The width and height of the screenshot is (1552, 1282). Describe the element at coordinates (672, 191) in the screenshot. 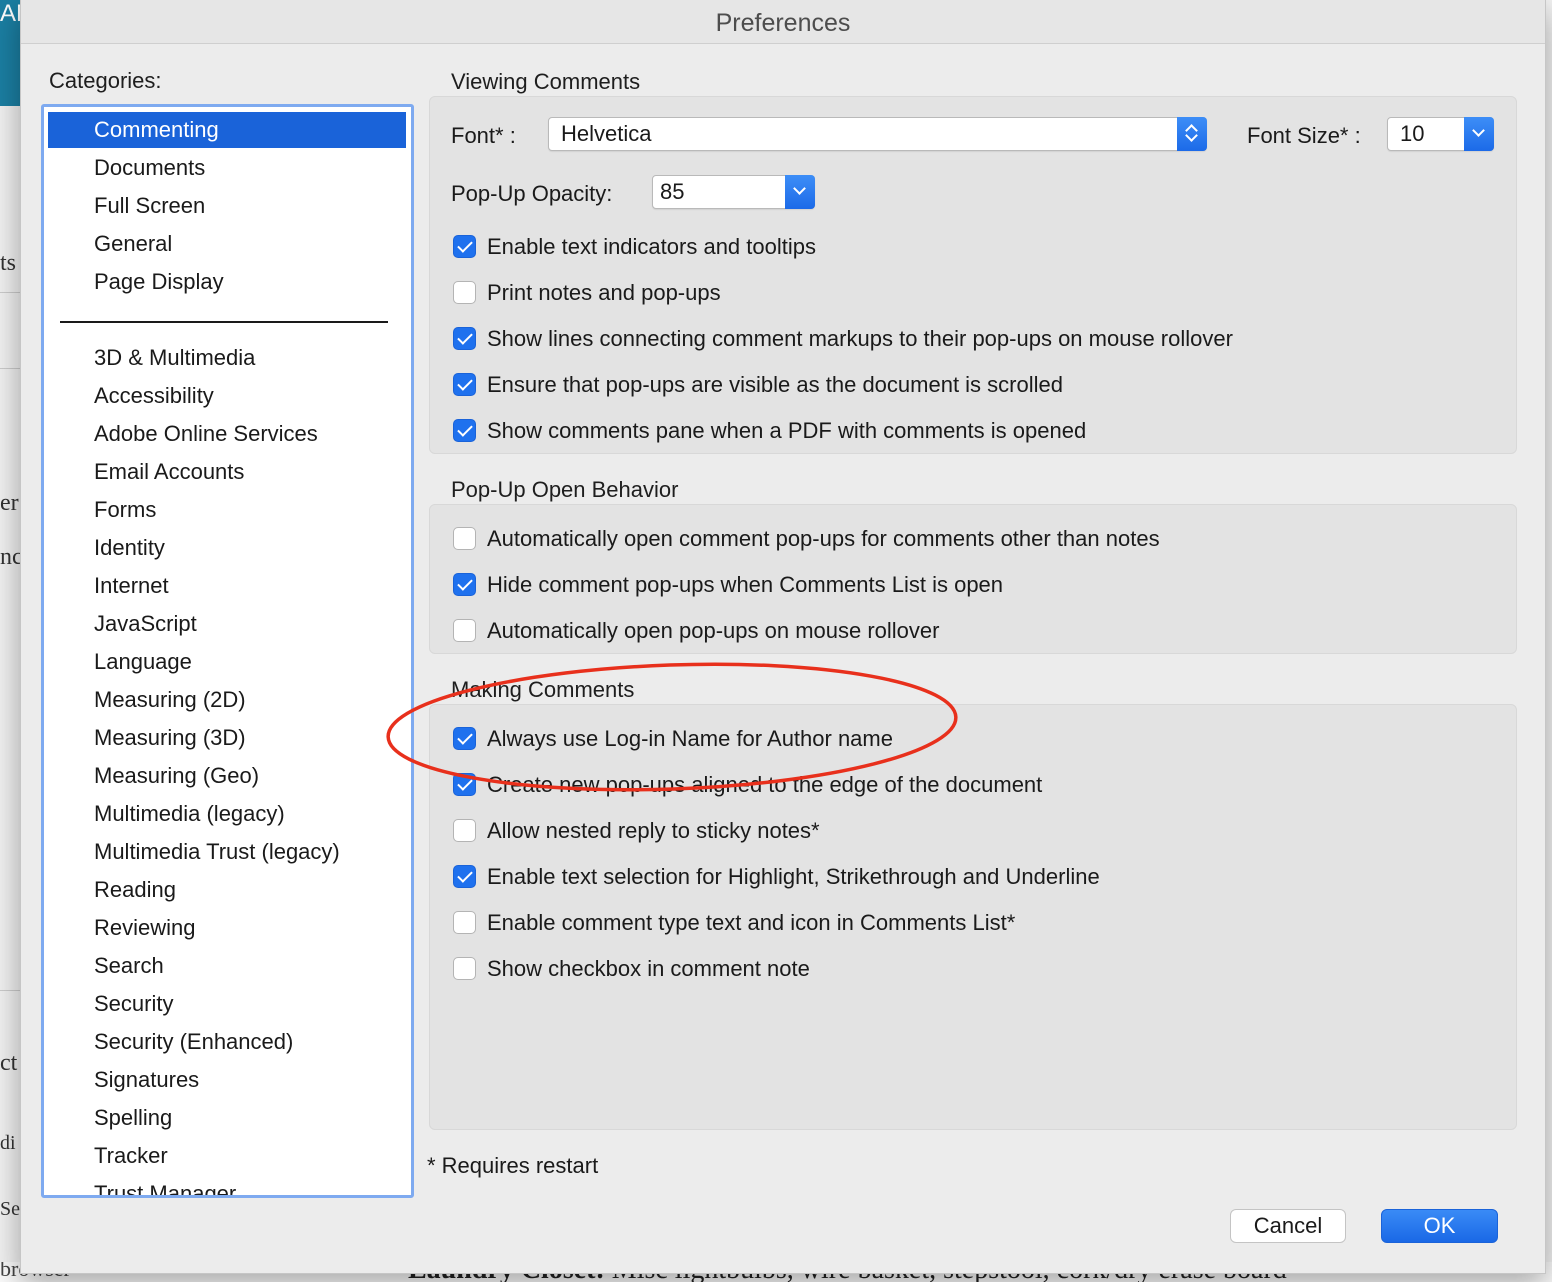

I see `popup-opacity-value: 85` at that location.